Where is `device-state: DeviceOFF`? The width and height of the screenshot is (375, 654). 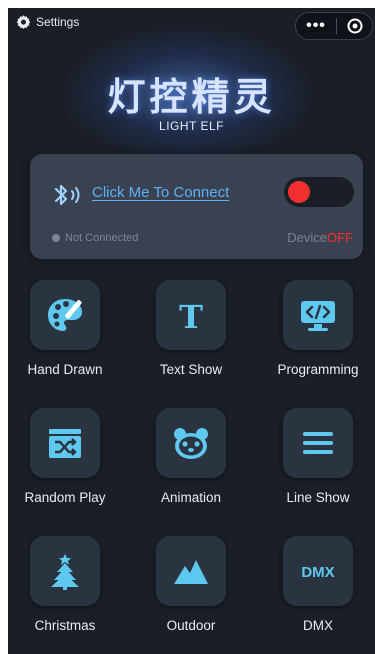 device-state: DeviceOFF is located at coordinates (320, 237).